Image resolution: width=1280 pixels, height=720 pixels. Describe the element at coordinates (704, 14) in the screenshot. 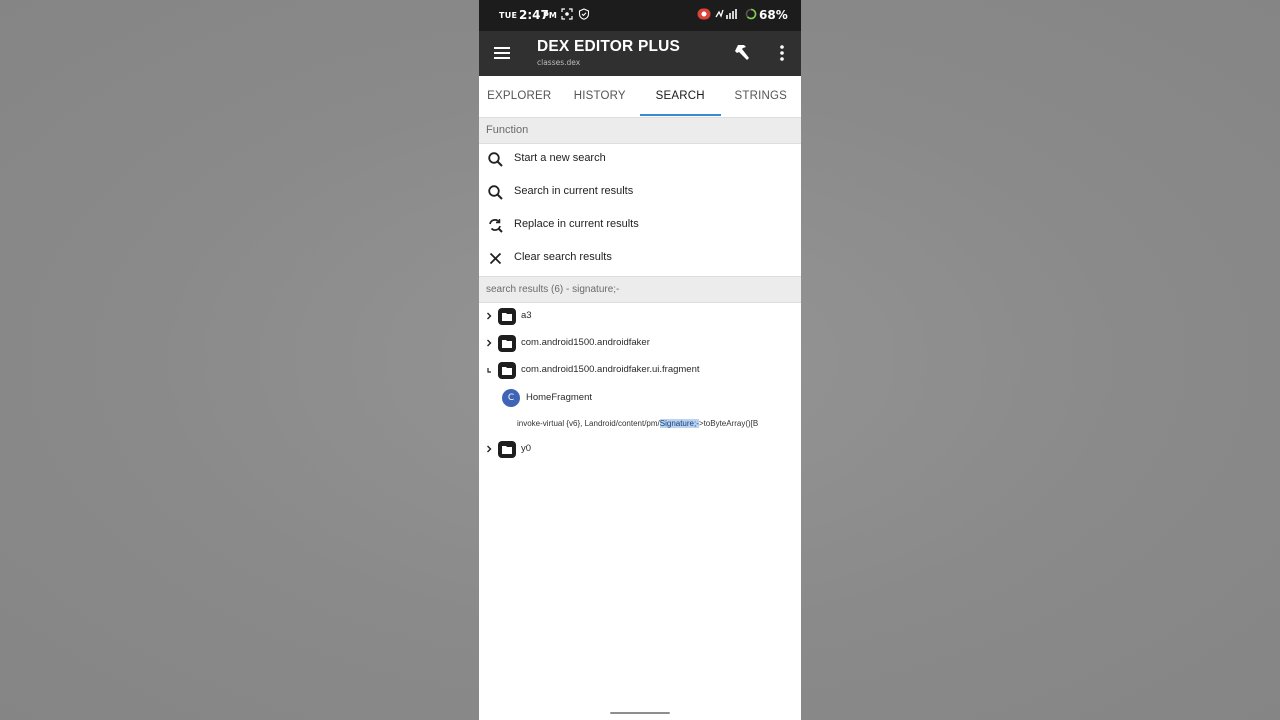

I see `record-icon` at that location.